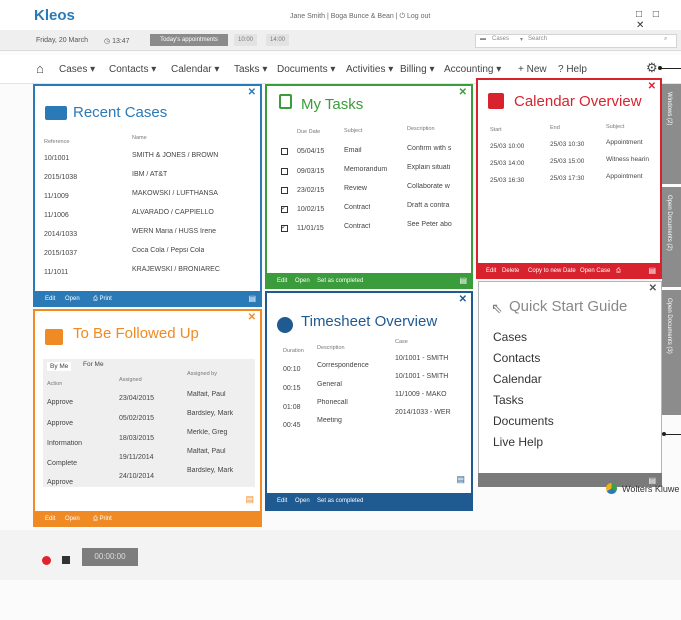 This screenshot has height=620, width=681. Describe the element at coordinates (332, 402) in the screenshot. I see `time-description: Phonecall` at that location.